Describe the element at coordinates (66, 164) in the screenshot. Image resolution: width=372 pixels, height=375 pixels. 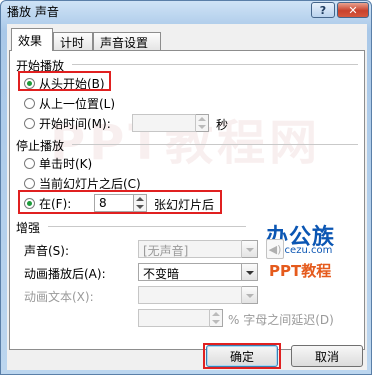
I see `radio-label: 单击时(K)` at that location.